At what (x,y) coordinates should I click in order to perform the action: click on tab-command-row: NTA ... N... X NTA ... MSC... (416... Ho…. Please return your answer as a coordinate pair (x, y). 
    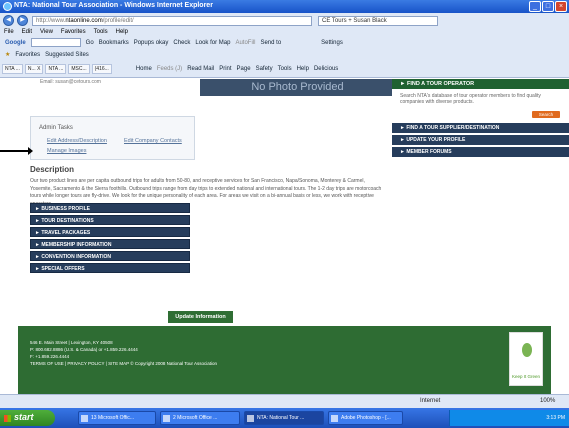
    Looking at the image, I should click on (284, 69).